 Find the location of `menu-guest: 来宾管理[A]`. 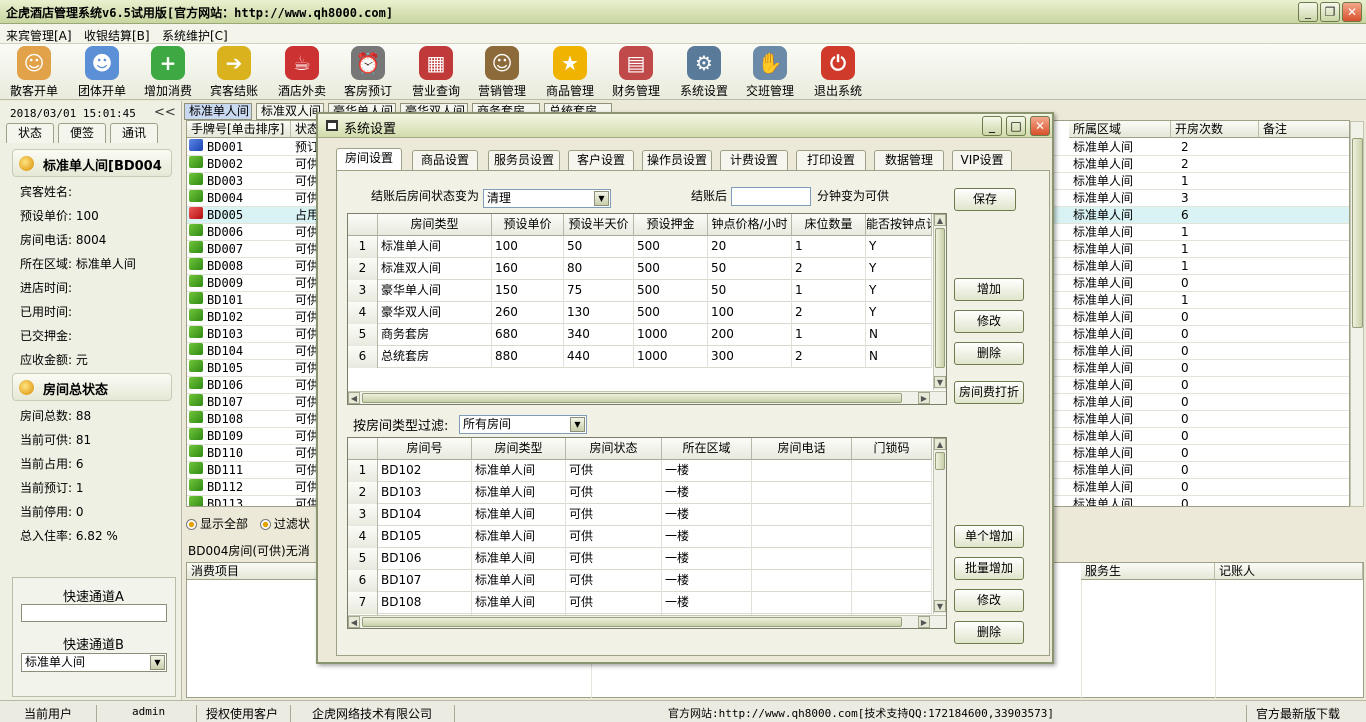

menu-guest: 来宾管理[A] is located at coordinates (39, 35).